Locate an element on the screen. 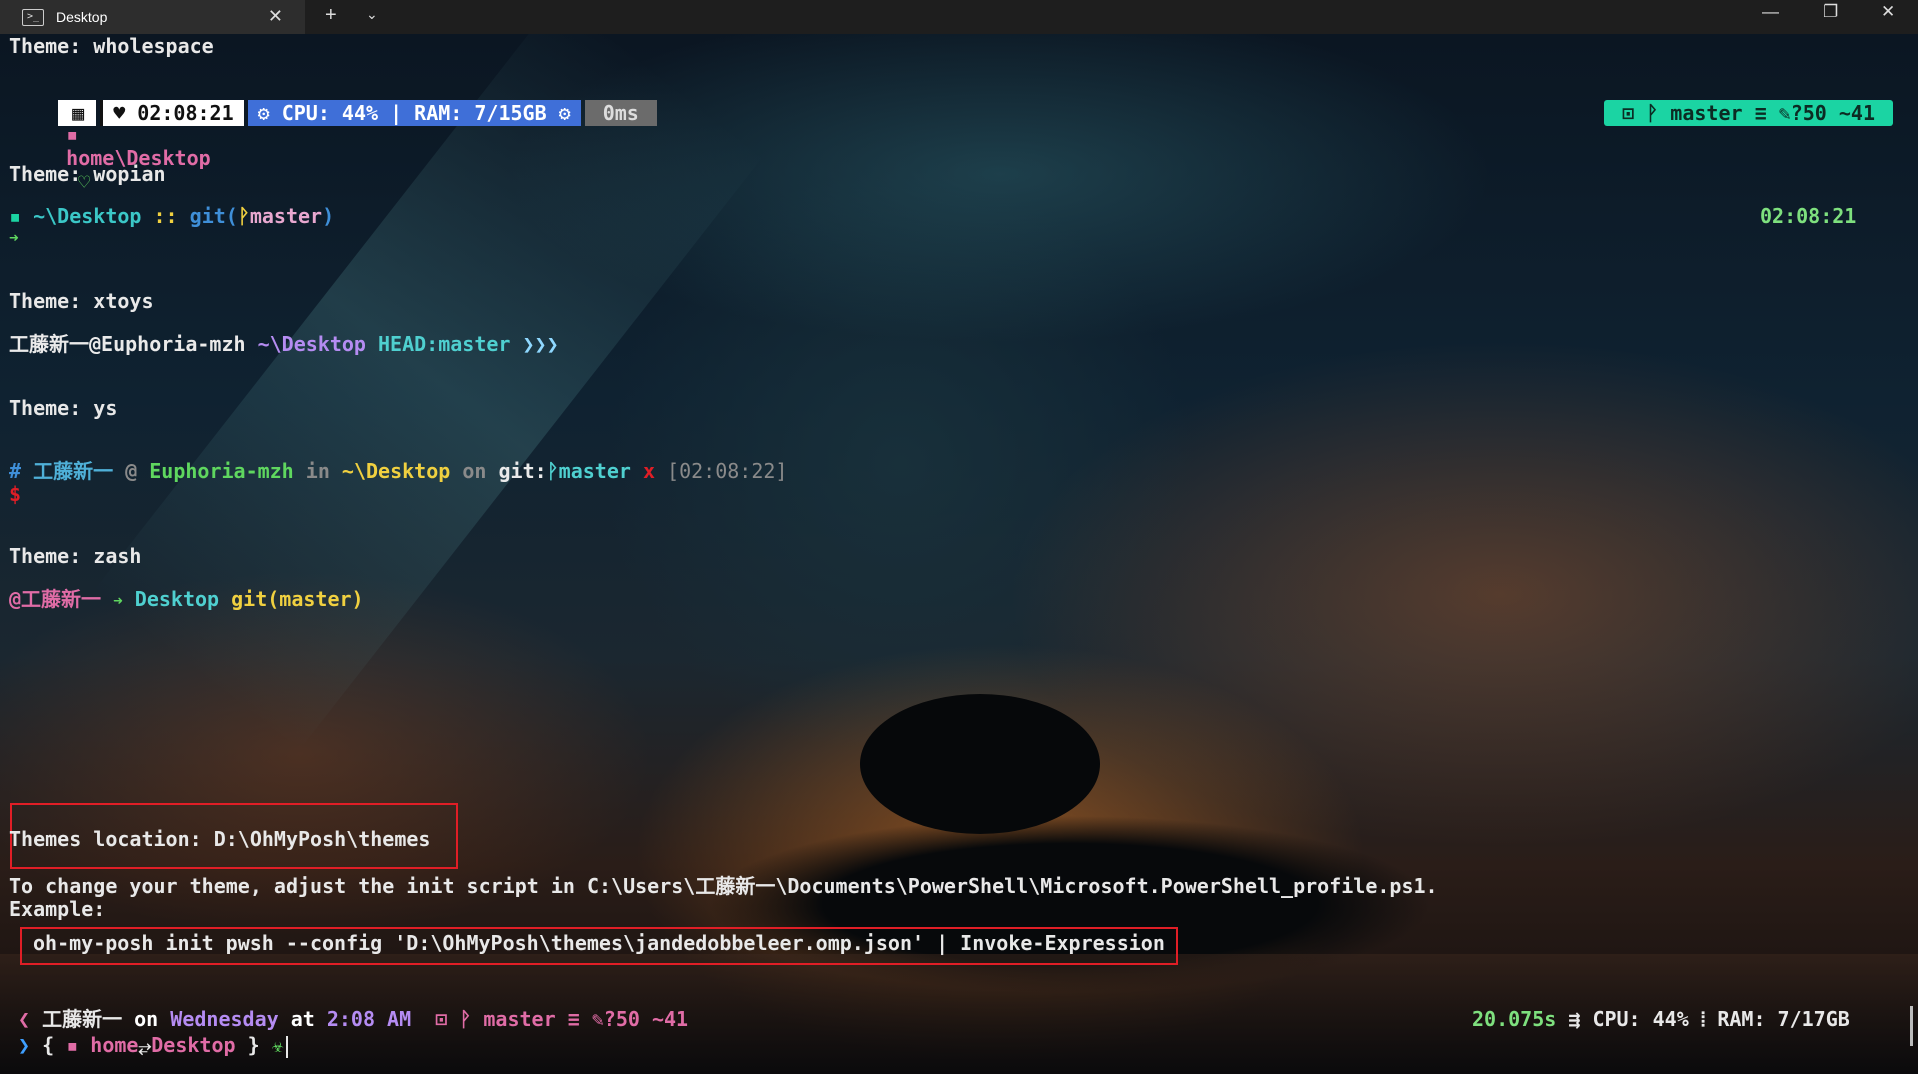 The width and height of the screenshot is (1918, 1074). theme-label-xtoys: Theme: xtoys is located at coordinates (81, 301).